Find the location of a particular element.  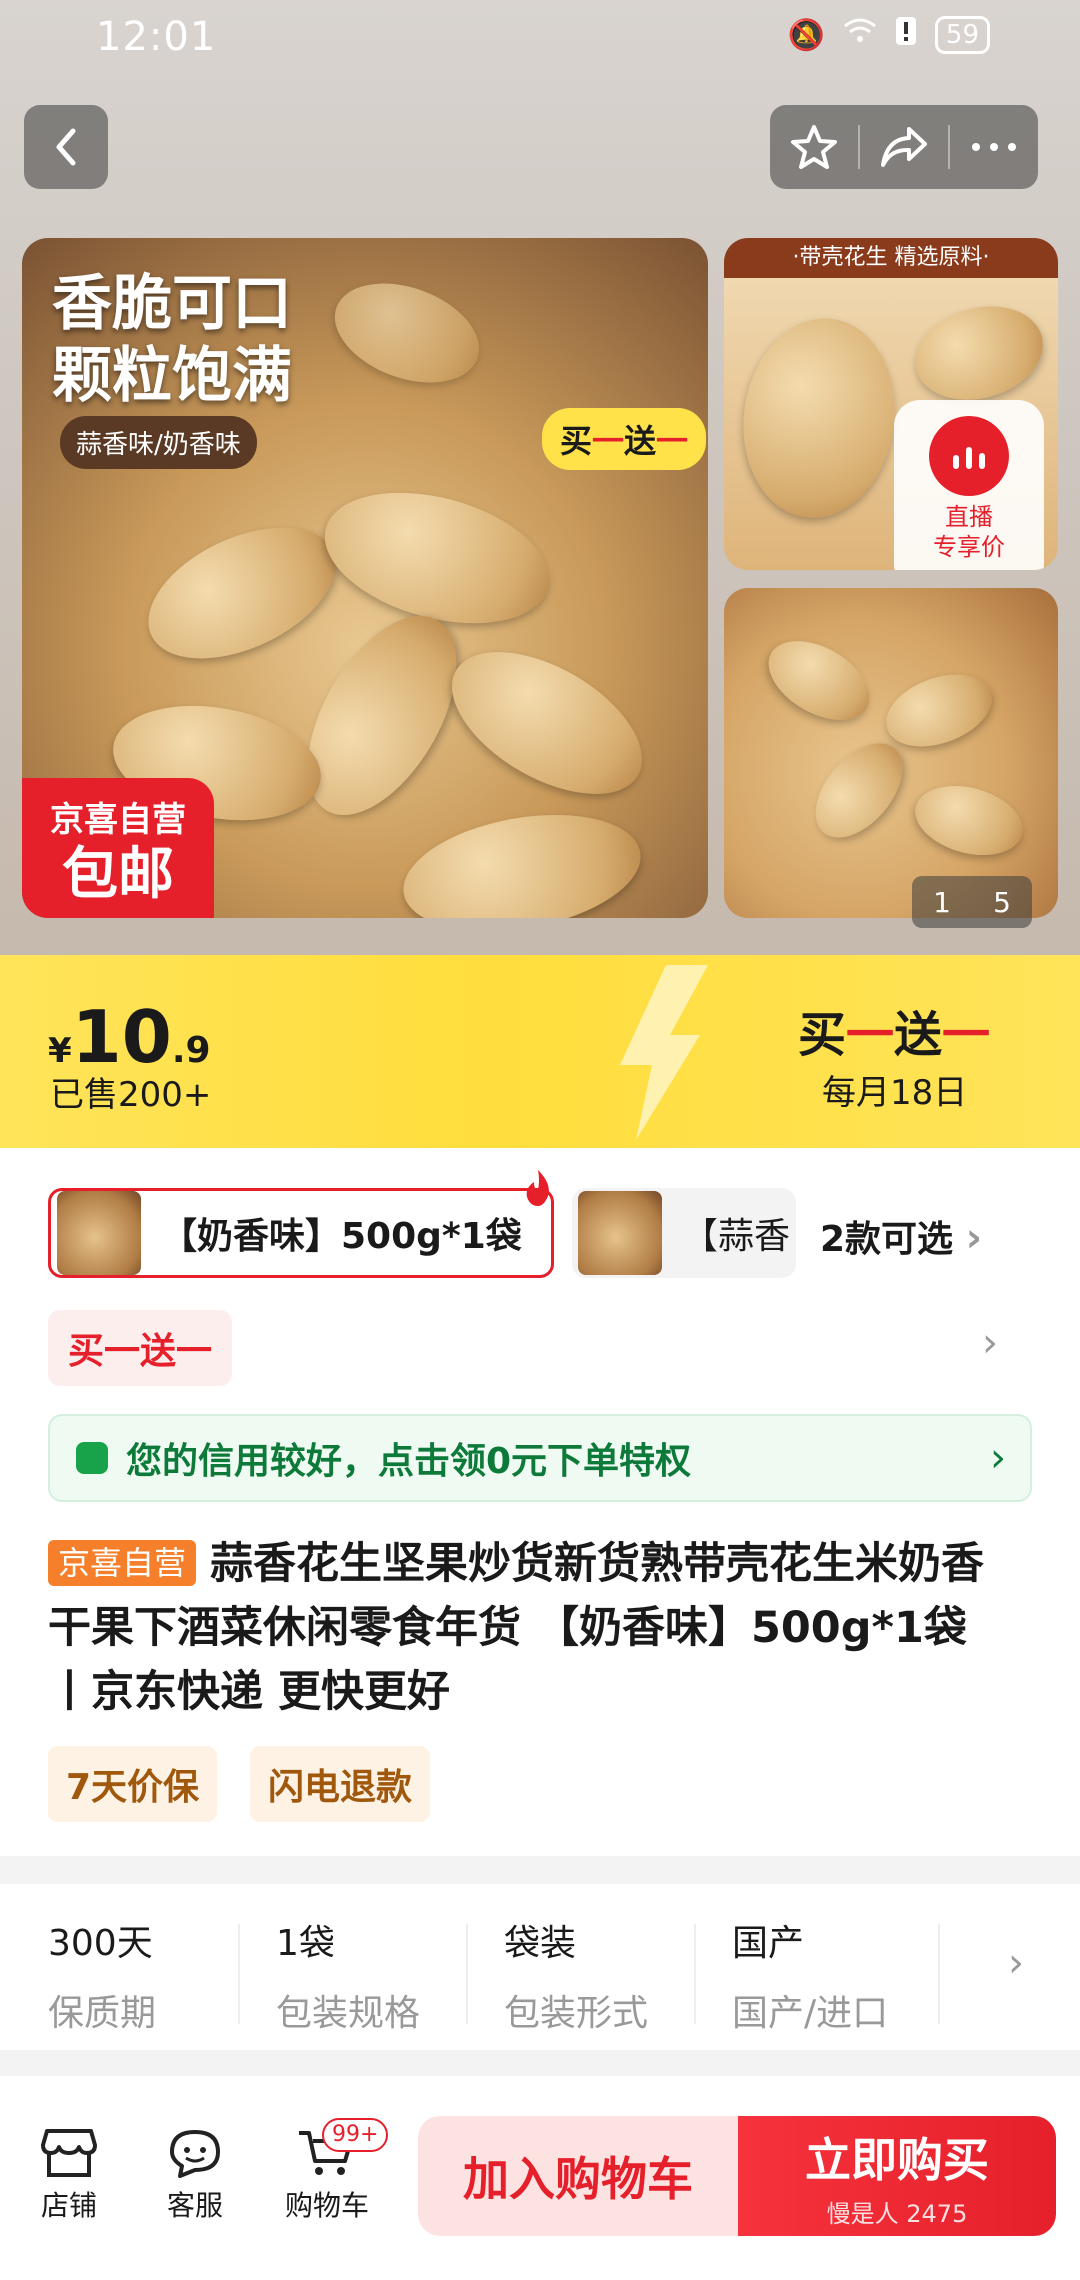

more-icon is located at coordinates (994, 147).